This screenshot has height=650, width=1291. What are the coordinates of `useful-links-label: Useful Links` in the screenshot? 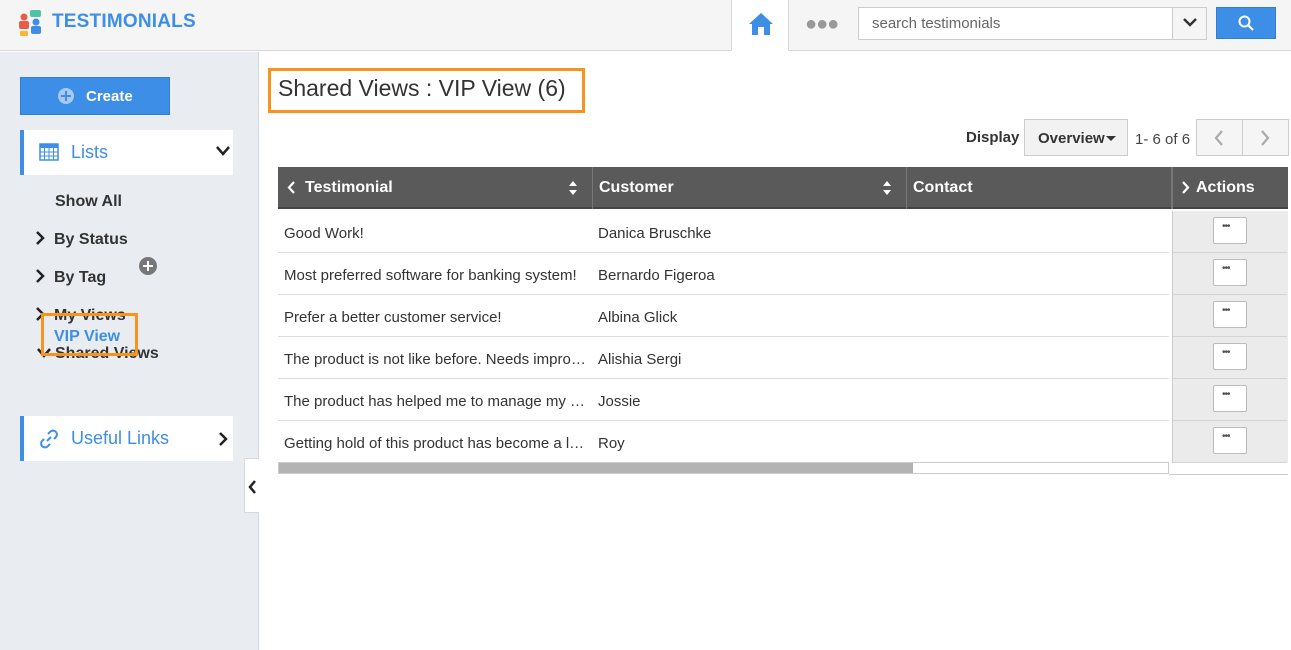 It's located at (120, 438).